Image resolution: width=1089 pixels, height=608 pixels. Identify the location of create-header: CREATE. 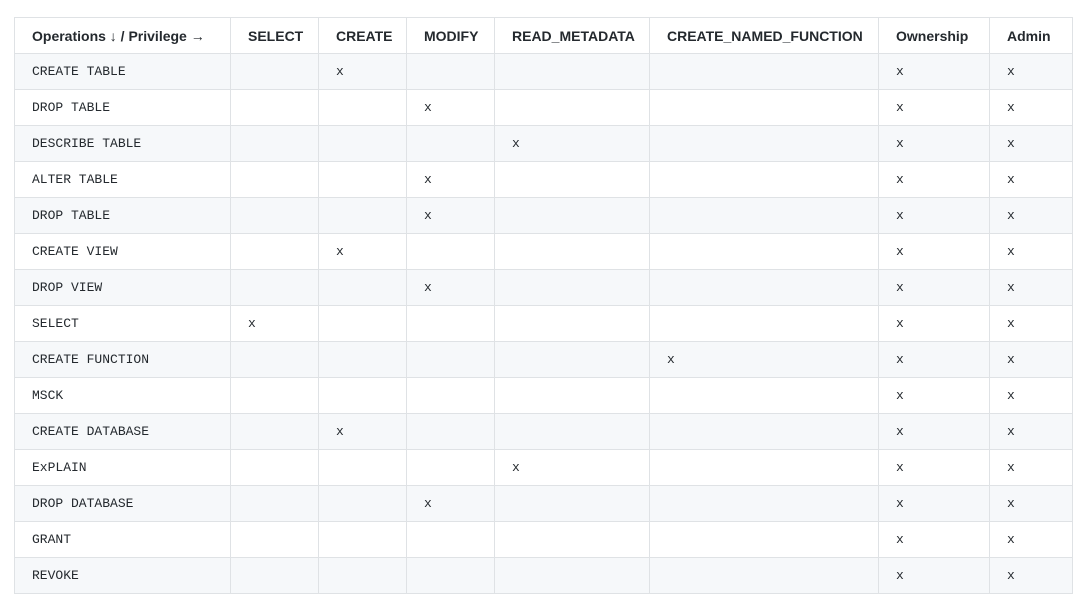
(362, 35).